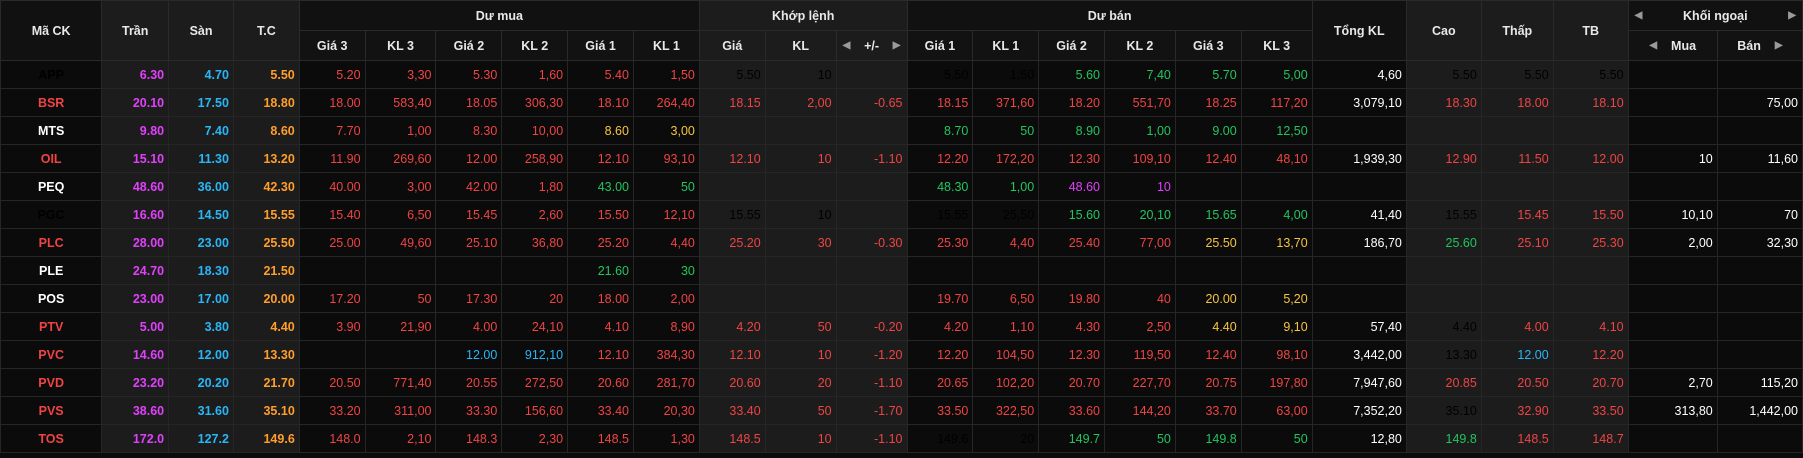 Image resolution: width=1803 pixels, height=458 pixels. Describe the element at coordinates (332, 382) in the screenshot. I see `bid-price-3-cell: 20.50` at that location.